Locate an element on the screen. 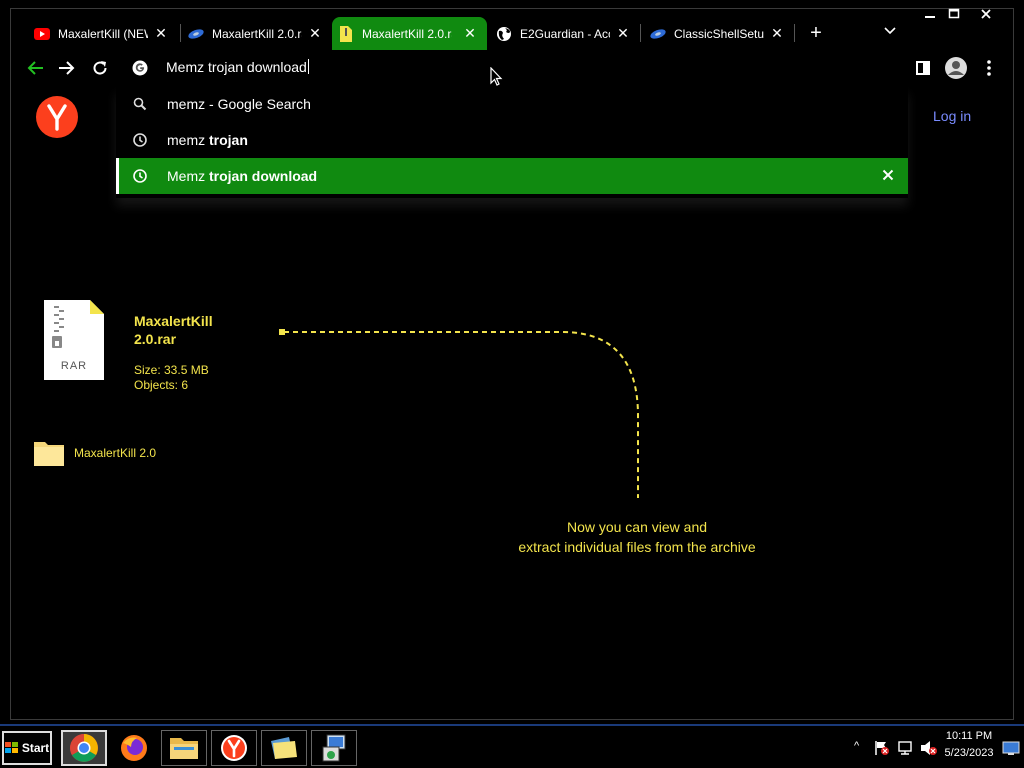  suggestion-bold: trojan download is located at coordinates (263, 176).